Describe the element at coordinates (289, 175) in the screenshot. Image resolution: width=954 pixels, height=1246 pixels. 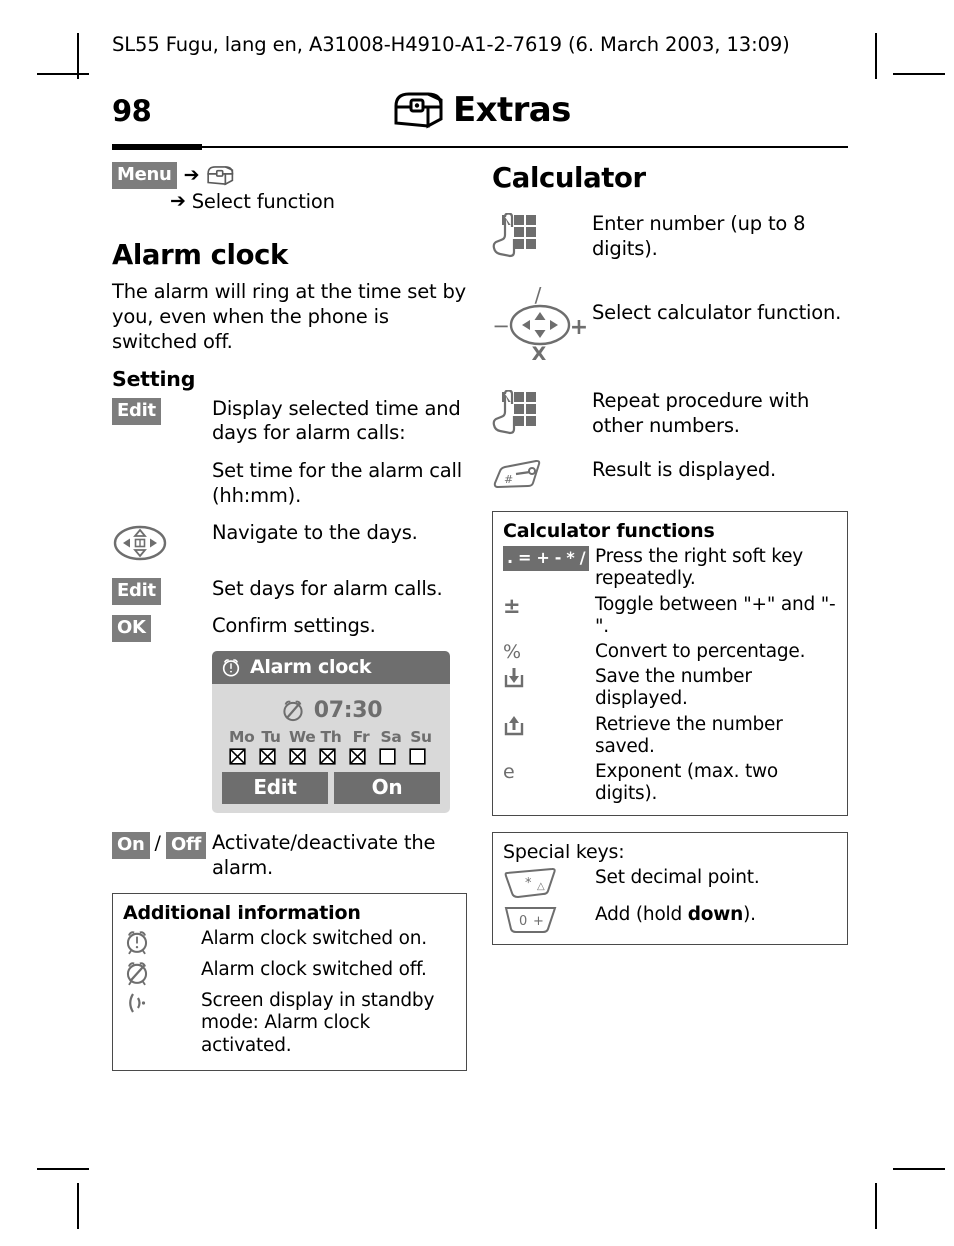
I see `menu-path-line-1: Menu ➔` at that location.